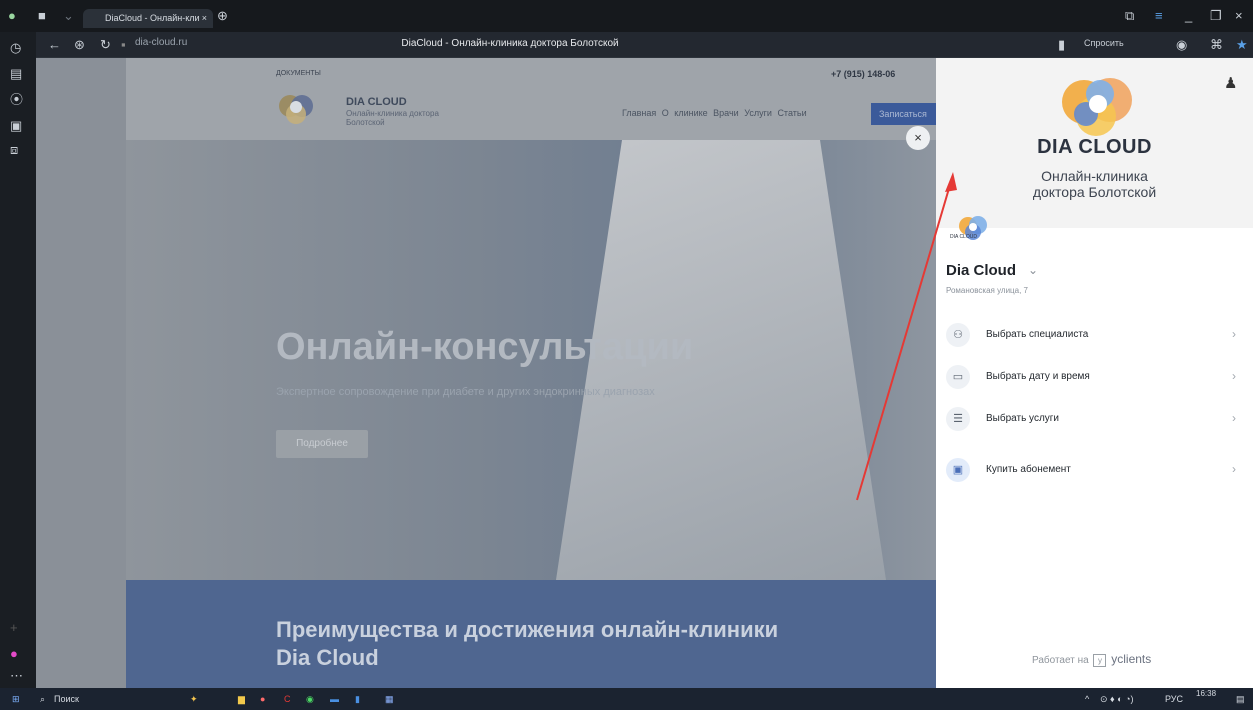  What do you see at coordinates (863, 74) in the screenshot?
I see `phone-number: +7 (915) 148-06` at bounding box center [863, 74].